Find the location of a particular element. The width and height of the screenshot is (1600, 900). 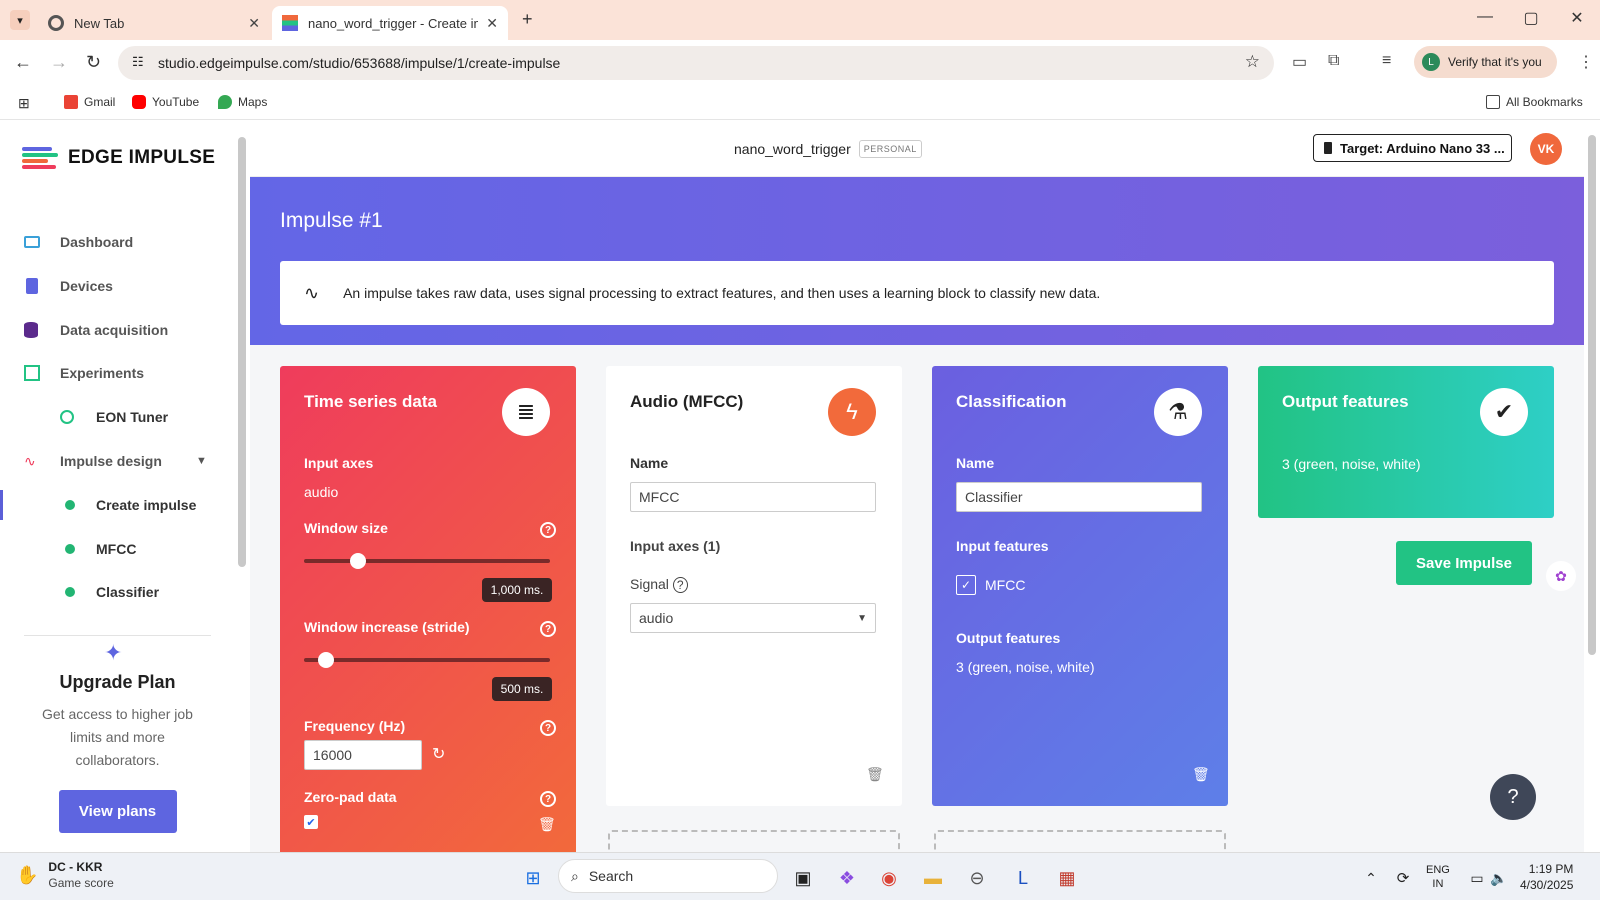

gmail-icon is located at coordinates (71, 102).